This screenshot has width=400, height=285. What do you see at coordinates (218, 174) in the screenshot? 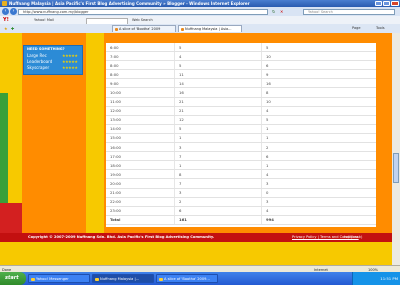
I see `count-cell: 8` at bounding box center [218, 174].